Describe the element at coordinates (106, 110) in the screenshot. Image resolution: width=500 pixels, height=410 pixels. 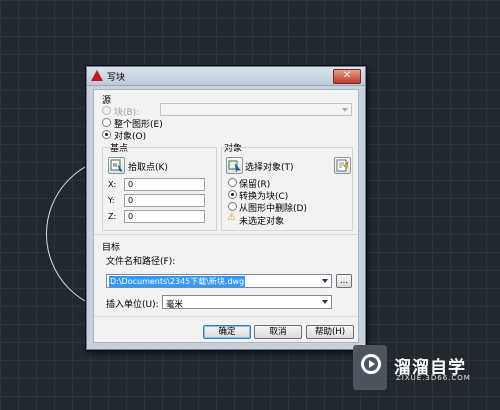
I see `block-radio` at that location.